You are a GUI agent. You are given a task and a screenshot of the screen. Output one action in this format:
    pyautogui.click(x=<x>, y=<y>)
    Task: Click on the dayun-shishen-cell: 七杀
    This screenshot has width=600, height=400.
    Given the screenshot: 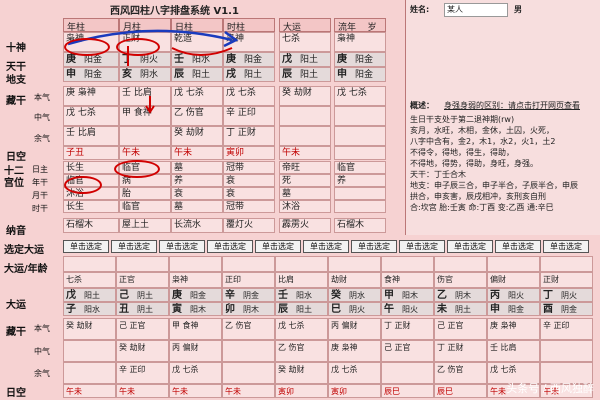 What is the action you would take?
    pyautogui.click(x=89, y=280)
    